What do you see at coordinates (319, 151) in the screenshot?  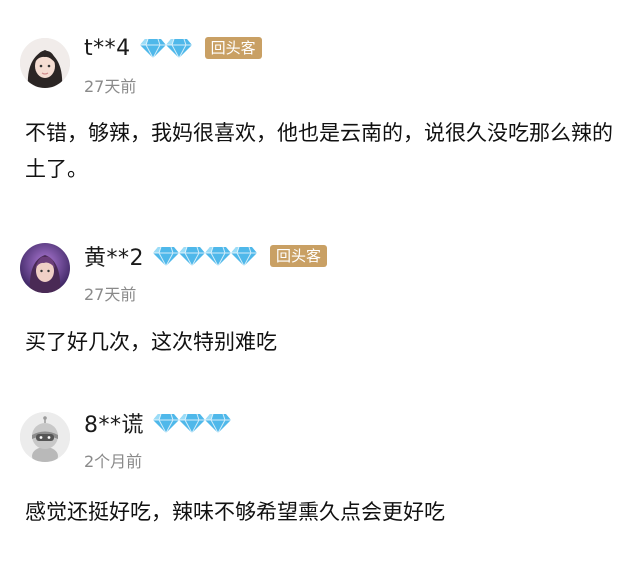 I see `review-text: 不错，够辣，我妈很喜欢，他也是云南的，说很久没吃那么辣的土了。` at bounding box center [319, 151].